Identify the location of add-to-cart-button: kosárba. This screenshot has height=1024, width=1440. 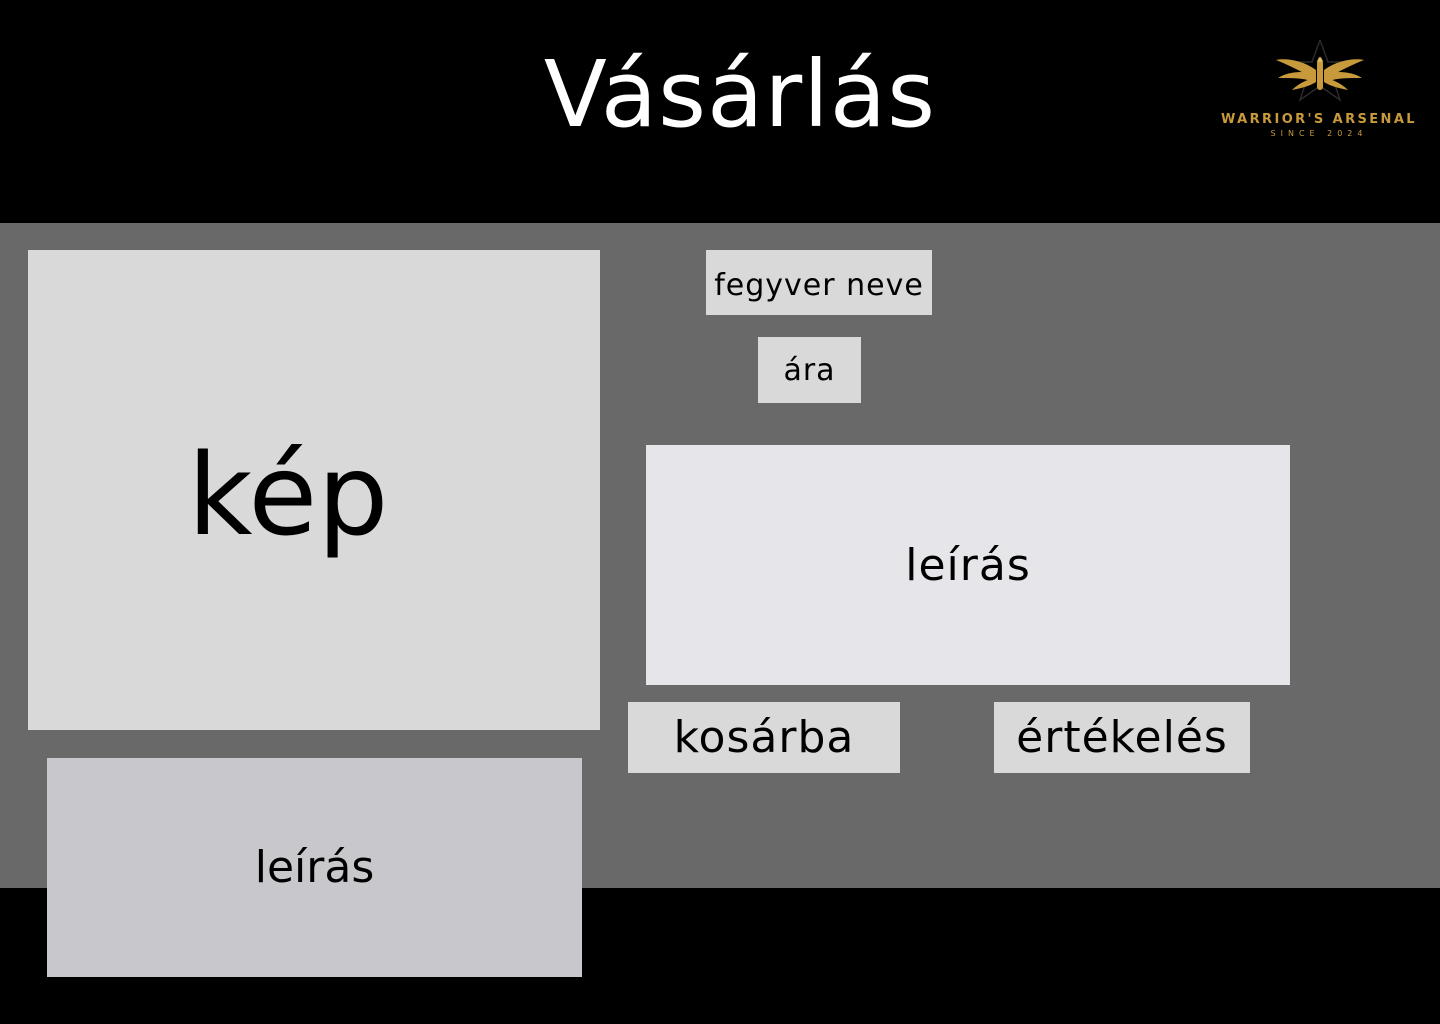
(764, 737).